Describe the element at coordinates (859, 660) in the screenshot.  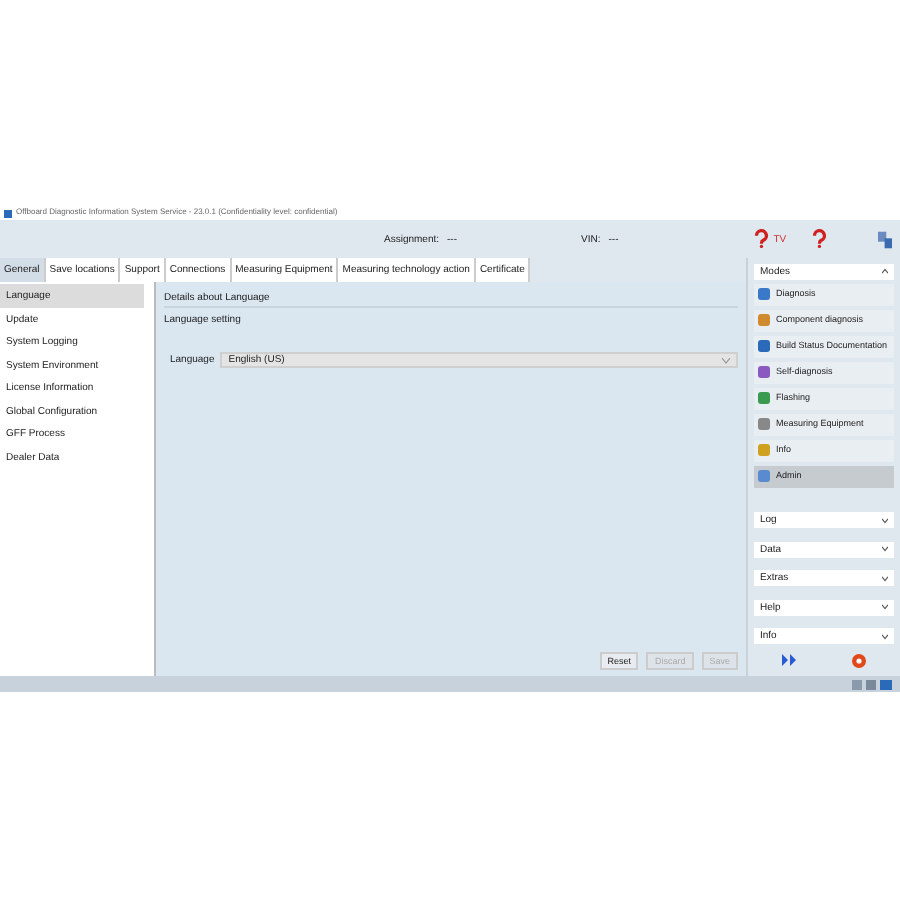
I see `stop-icon` at that location.